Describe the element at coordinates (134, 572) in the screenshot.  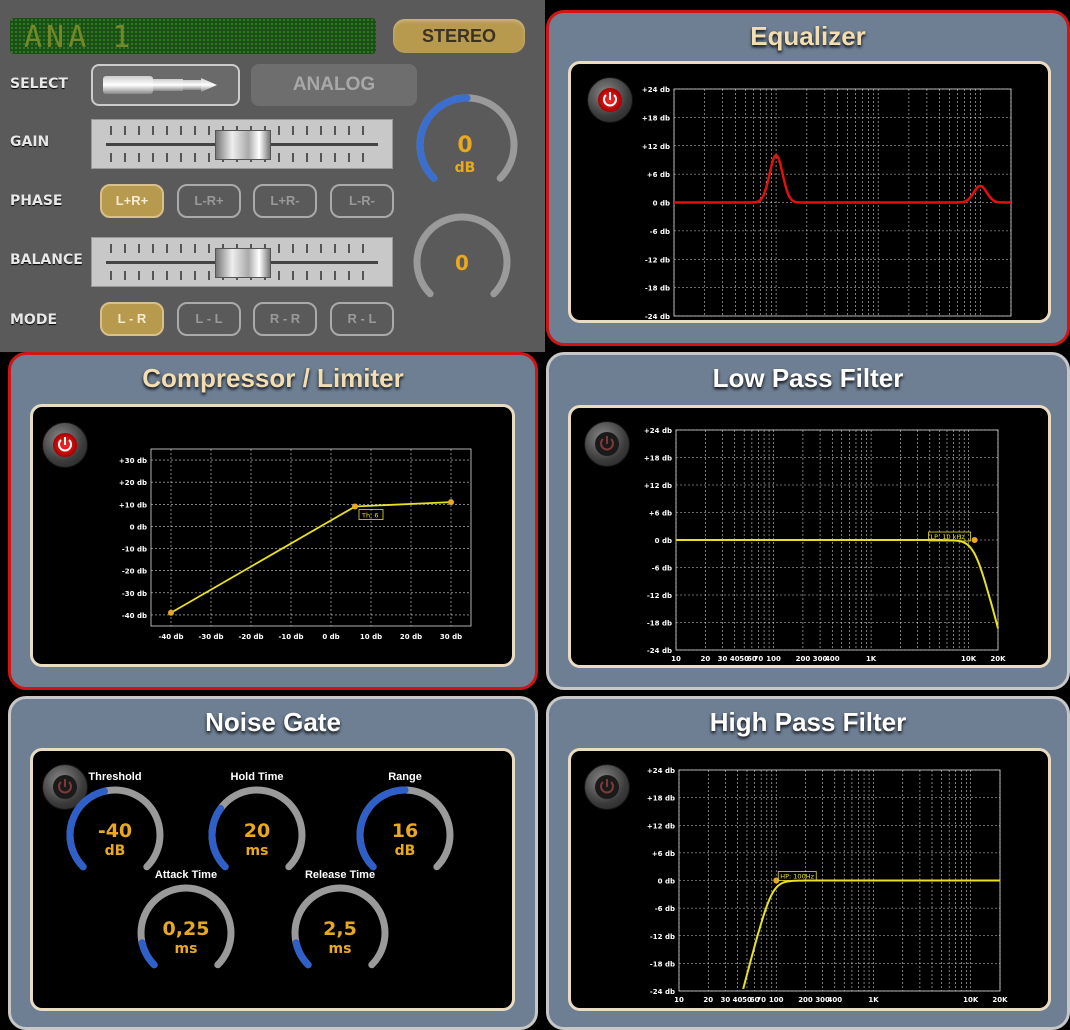
I see `y-tick-label: -20 db` at that location.